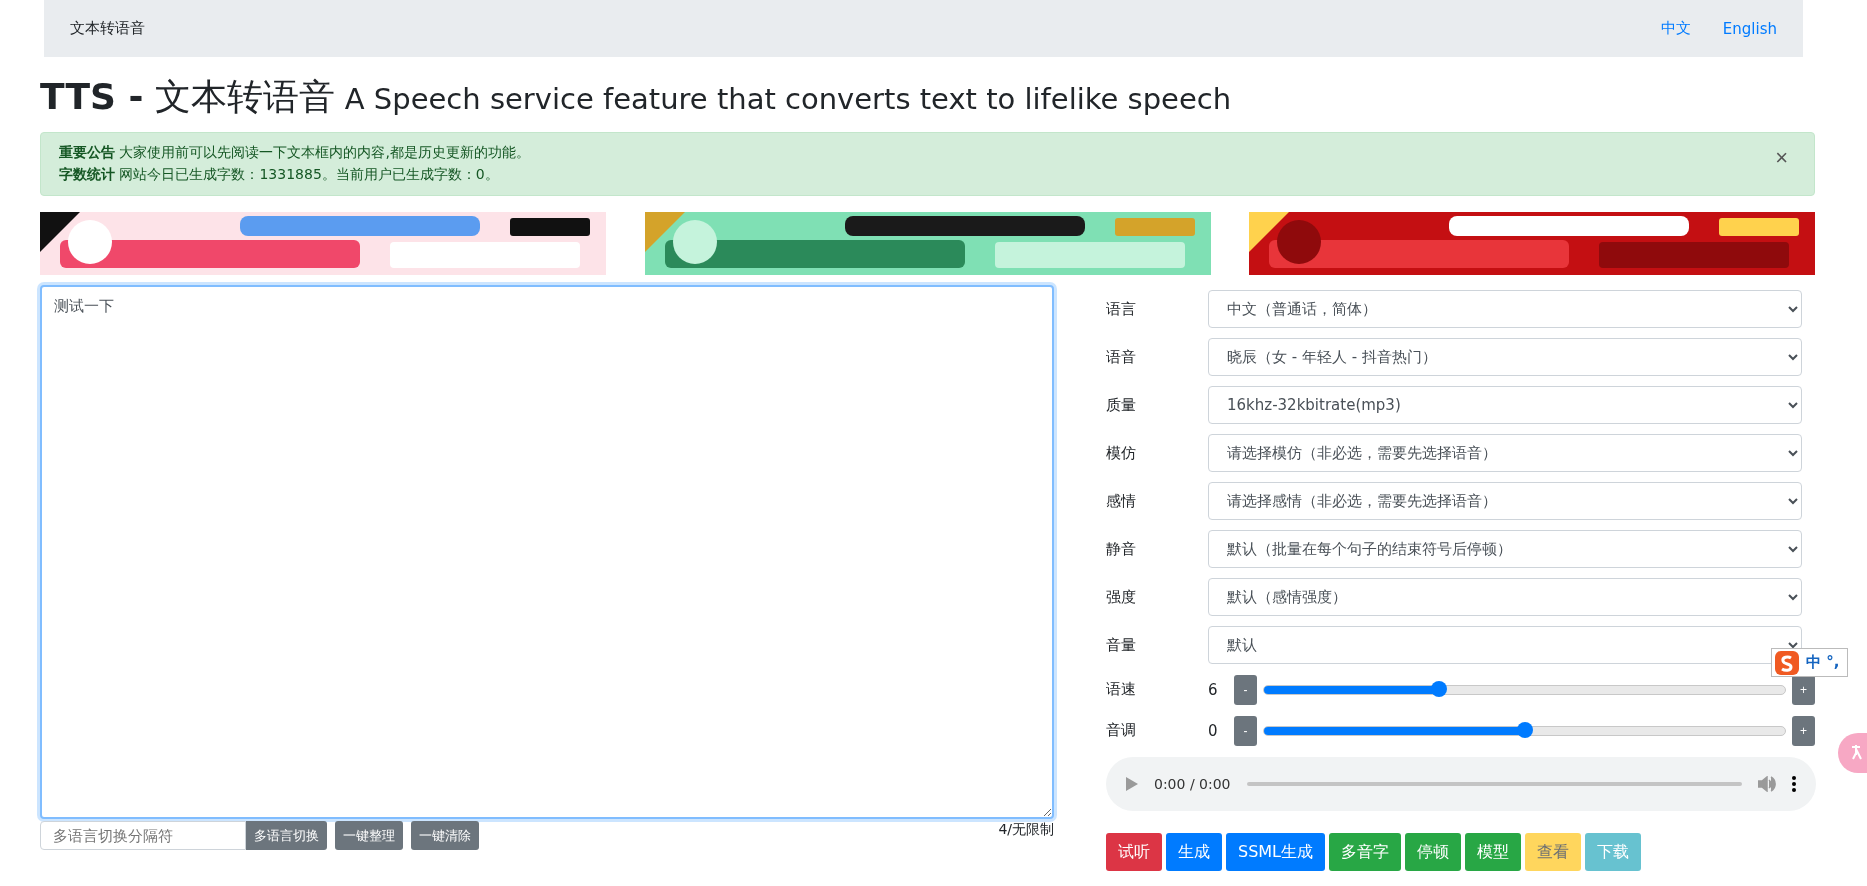  I want to click on setting-label: 语言, so click(1121, 309).